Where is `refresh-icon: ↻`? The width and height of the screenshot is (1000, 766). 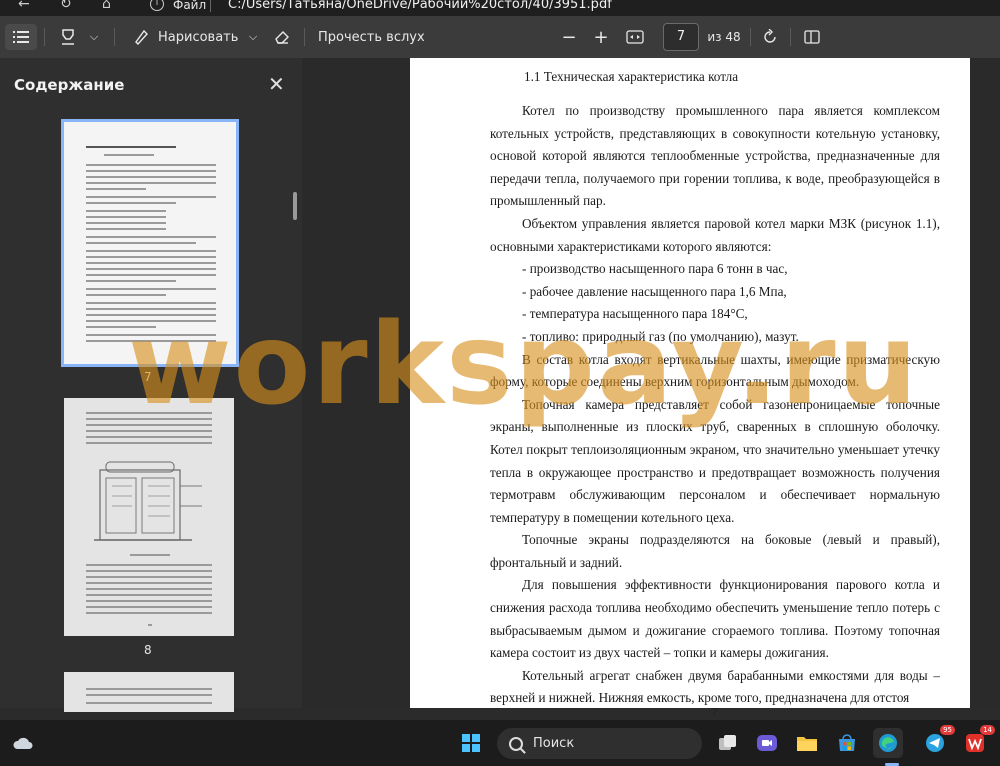
refresh-icon: ↻ is located at coordinates (66, 6).